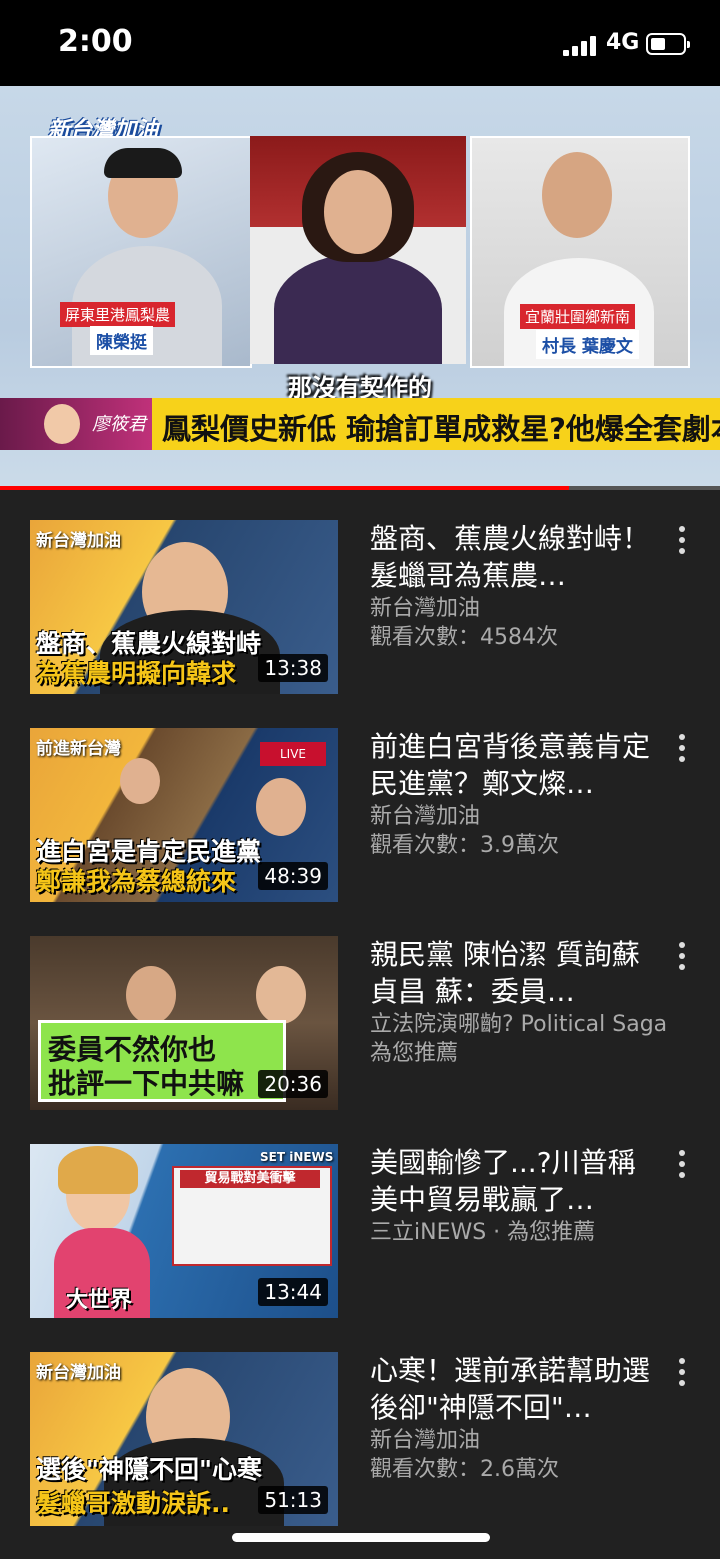  I want to click on home-indicator, so click(361, 1537).